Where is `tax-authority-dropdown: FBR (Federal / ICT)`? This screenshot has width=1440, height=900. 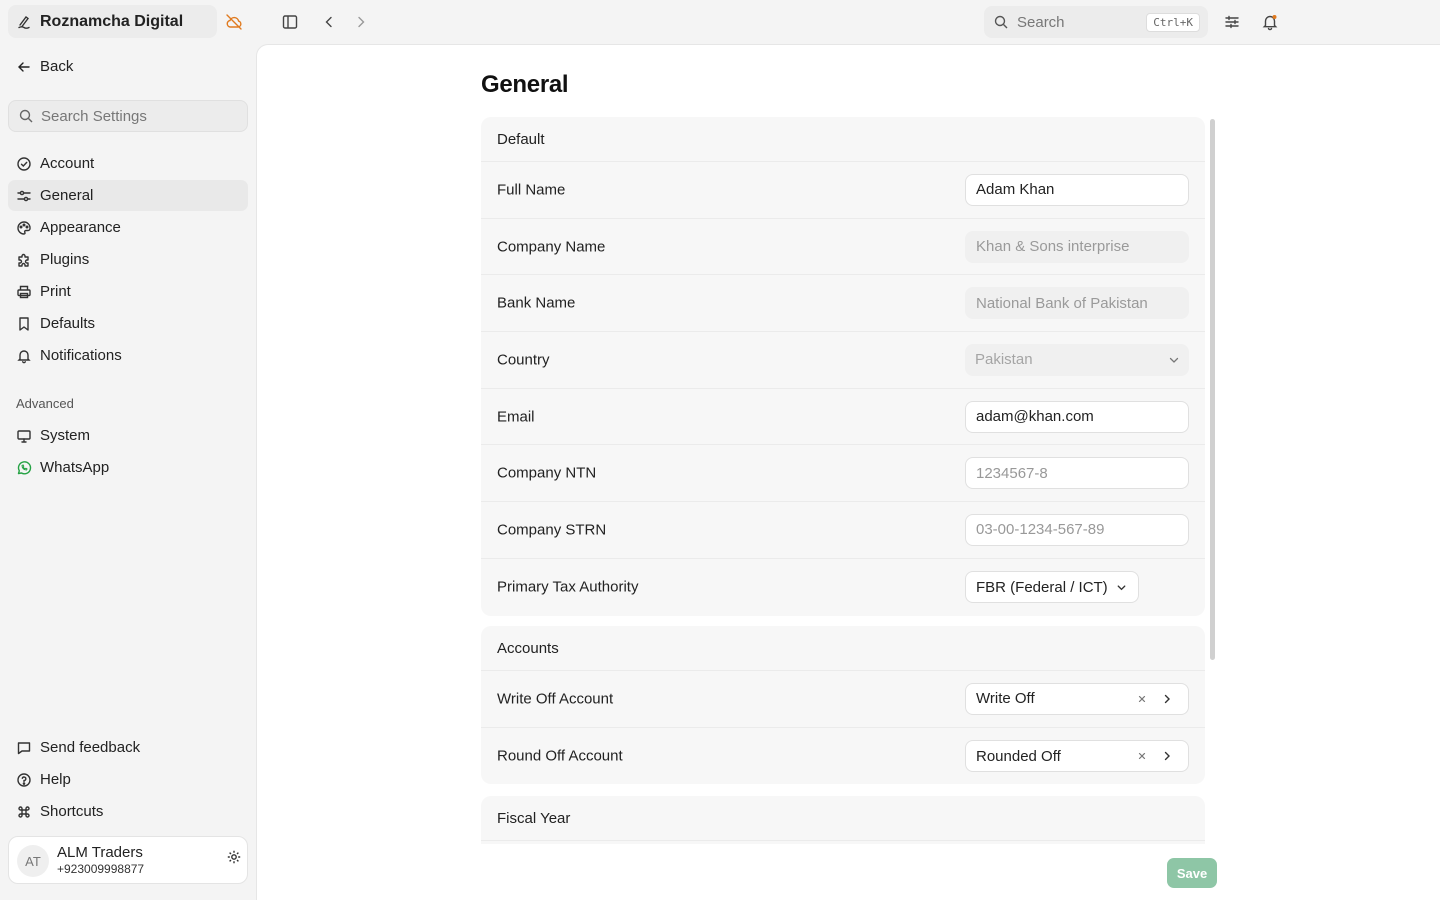 tax-authority-dropdown: FBR (Federal / ICT) is located at coordinates (1052, 587).